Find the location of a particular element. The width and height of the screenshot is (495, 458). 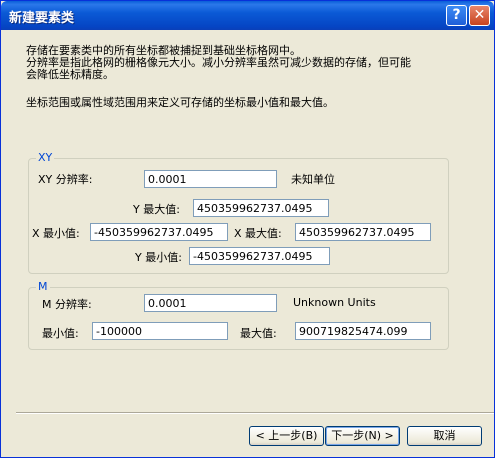

m-resolution-label: M 分辨率: is located at coordinates (67, 304).